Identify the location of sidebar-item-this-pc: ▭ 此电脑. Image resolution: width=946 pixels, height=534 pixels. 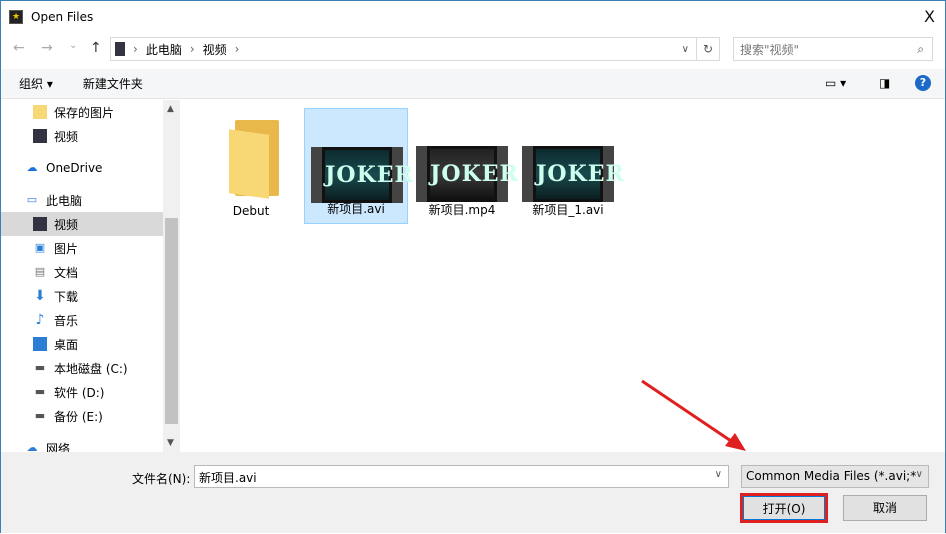
(82, 200).